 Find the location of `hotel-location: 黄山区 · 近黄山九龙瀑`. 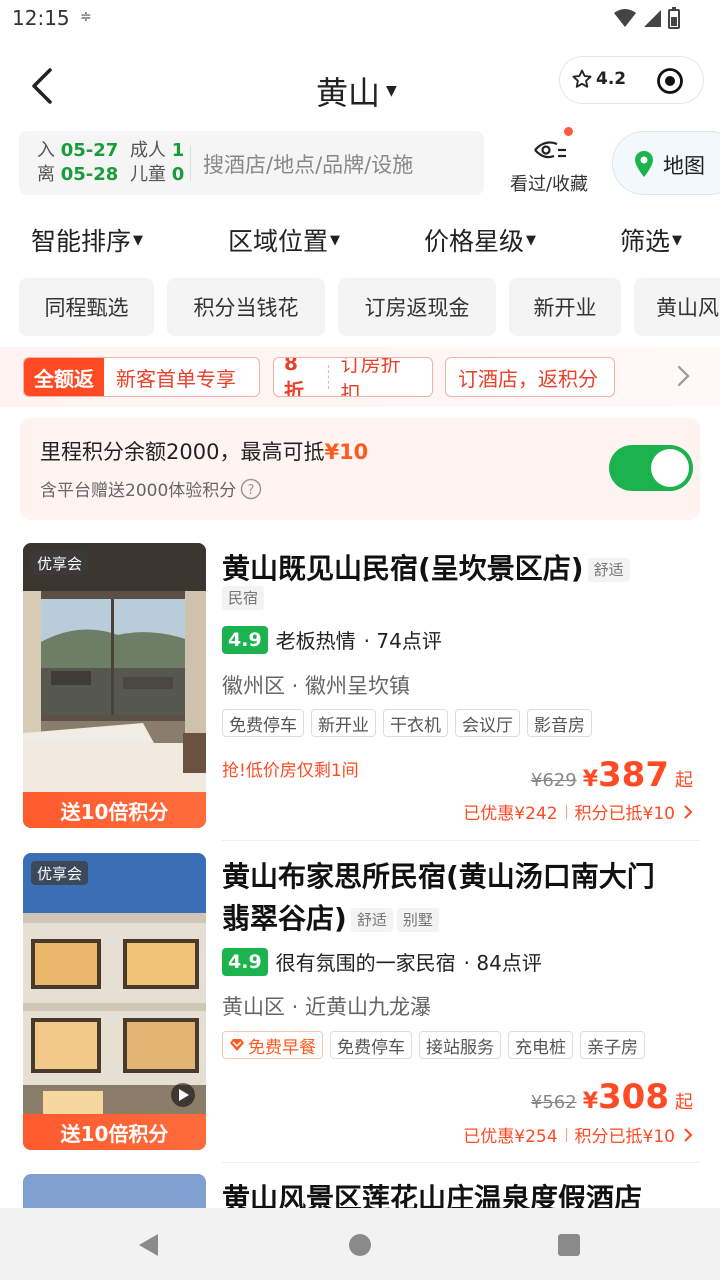

hotel-location: 黄山区 · 近黄山九龙瀑 is located at coordinates (327, 1007).